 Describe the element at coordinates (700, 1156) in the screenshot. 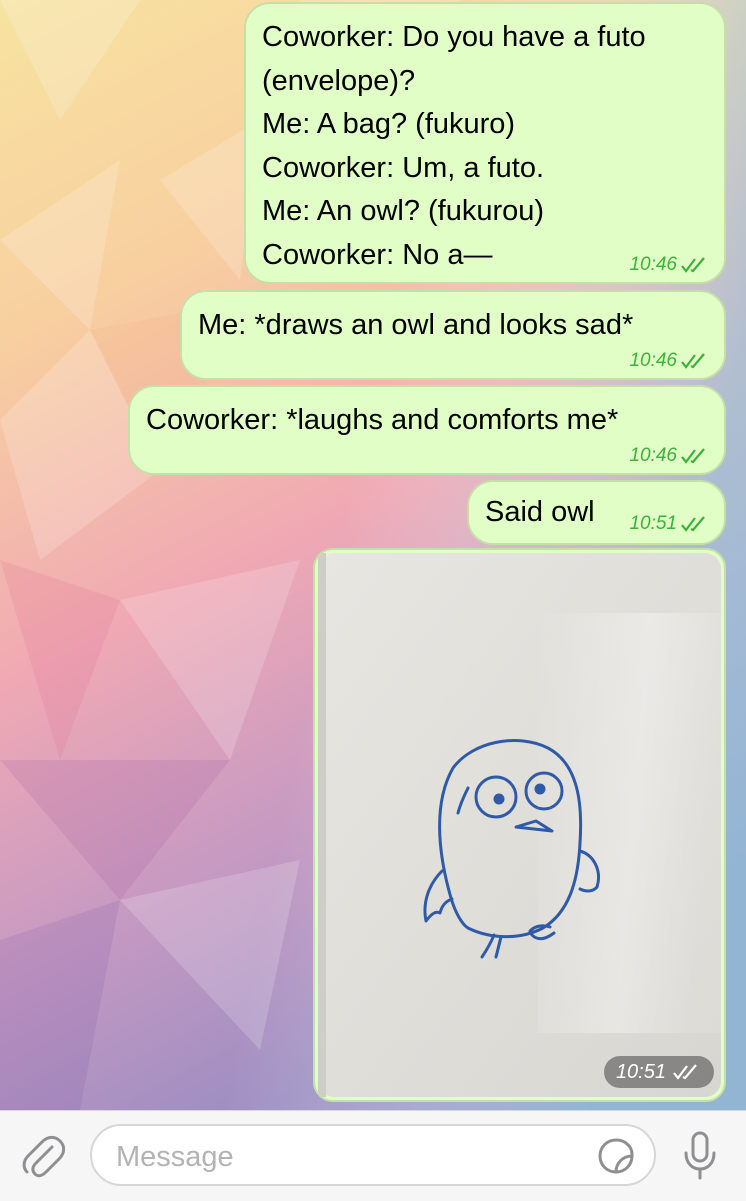

I see `microphone-icon` at that location.